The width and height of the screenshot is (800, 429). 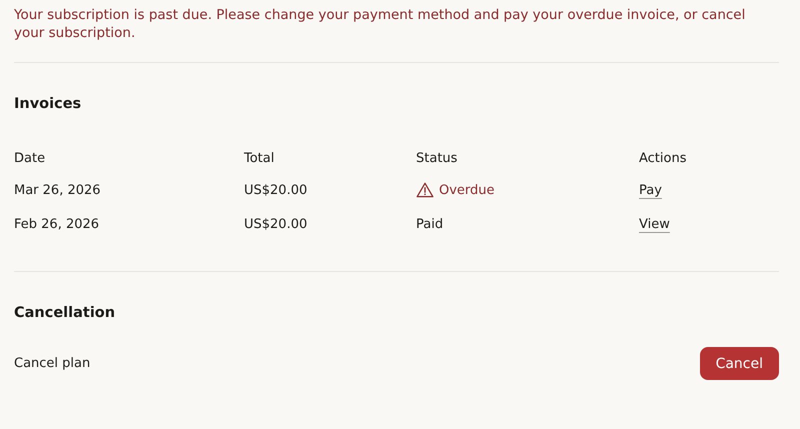 What do you see at coordinates (65, 313) in the screenshot?
I see `section-heading: Cancellation` at bounding box center [65, 313].